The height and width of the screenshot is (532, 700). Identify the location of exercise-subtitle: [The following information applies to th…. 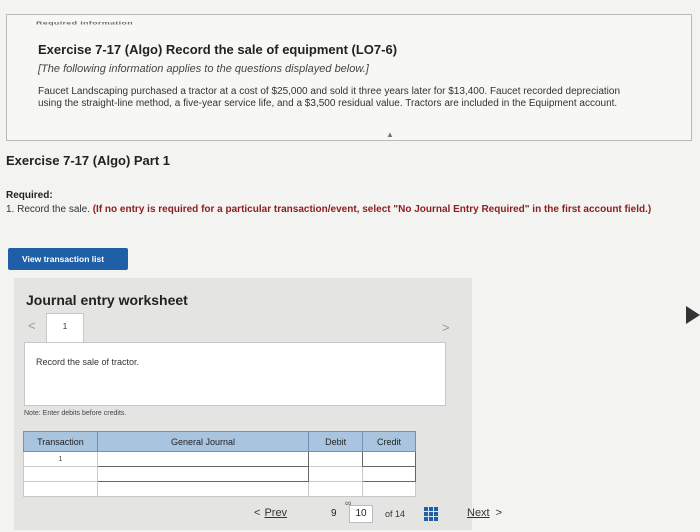
(203, 69).